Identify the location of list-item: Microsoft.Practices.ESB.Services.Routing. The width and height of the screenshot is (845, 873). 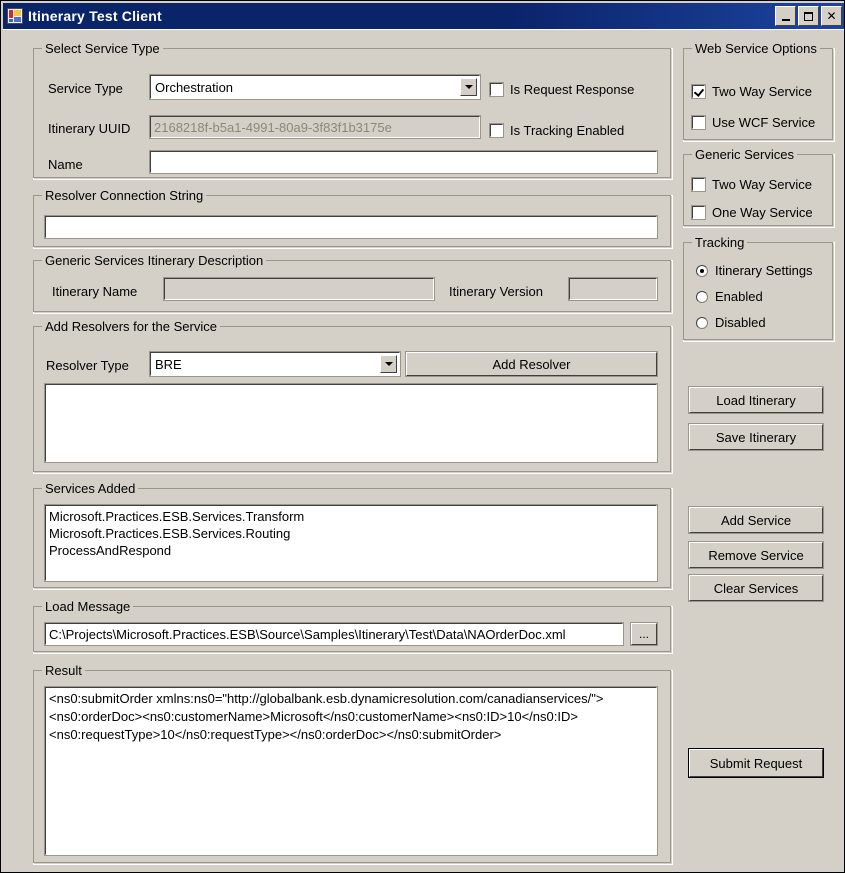
(351, 533).